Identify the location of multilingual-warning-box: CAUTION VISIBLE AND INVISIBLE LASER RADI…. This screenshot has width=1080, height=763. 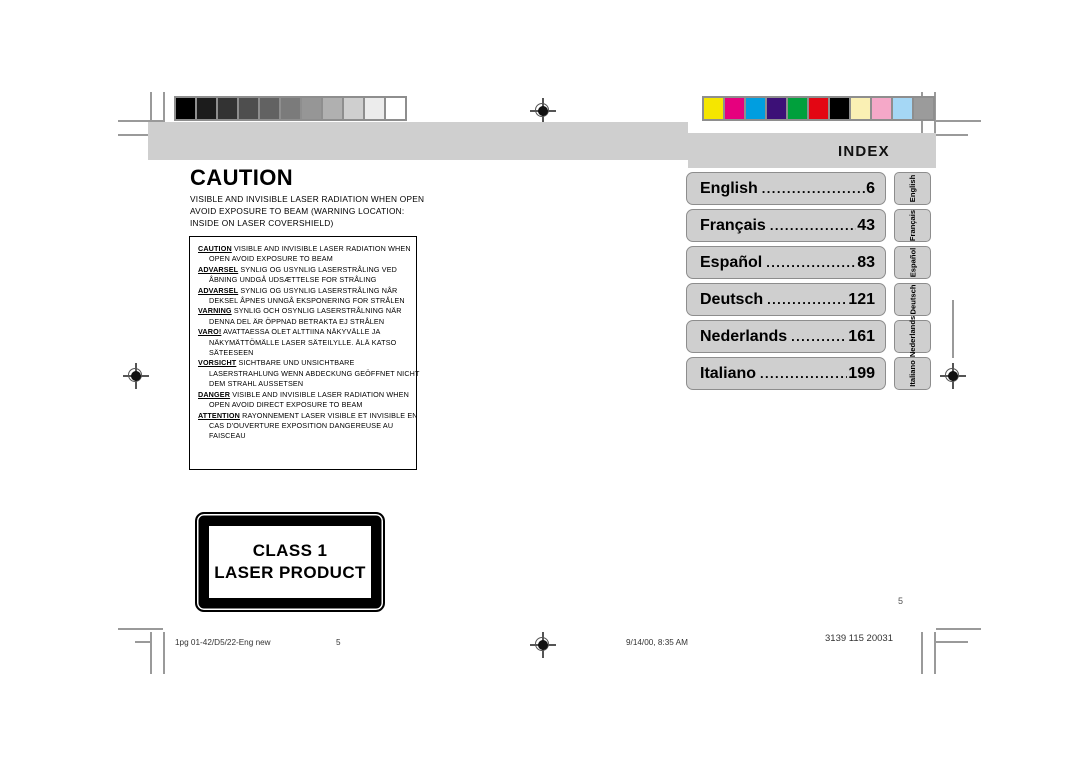
(304, 353).